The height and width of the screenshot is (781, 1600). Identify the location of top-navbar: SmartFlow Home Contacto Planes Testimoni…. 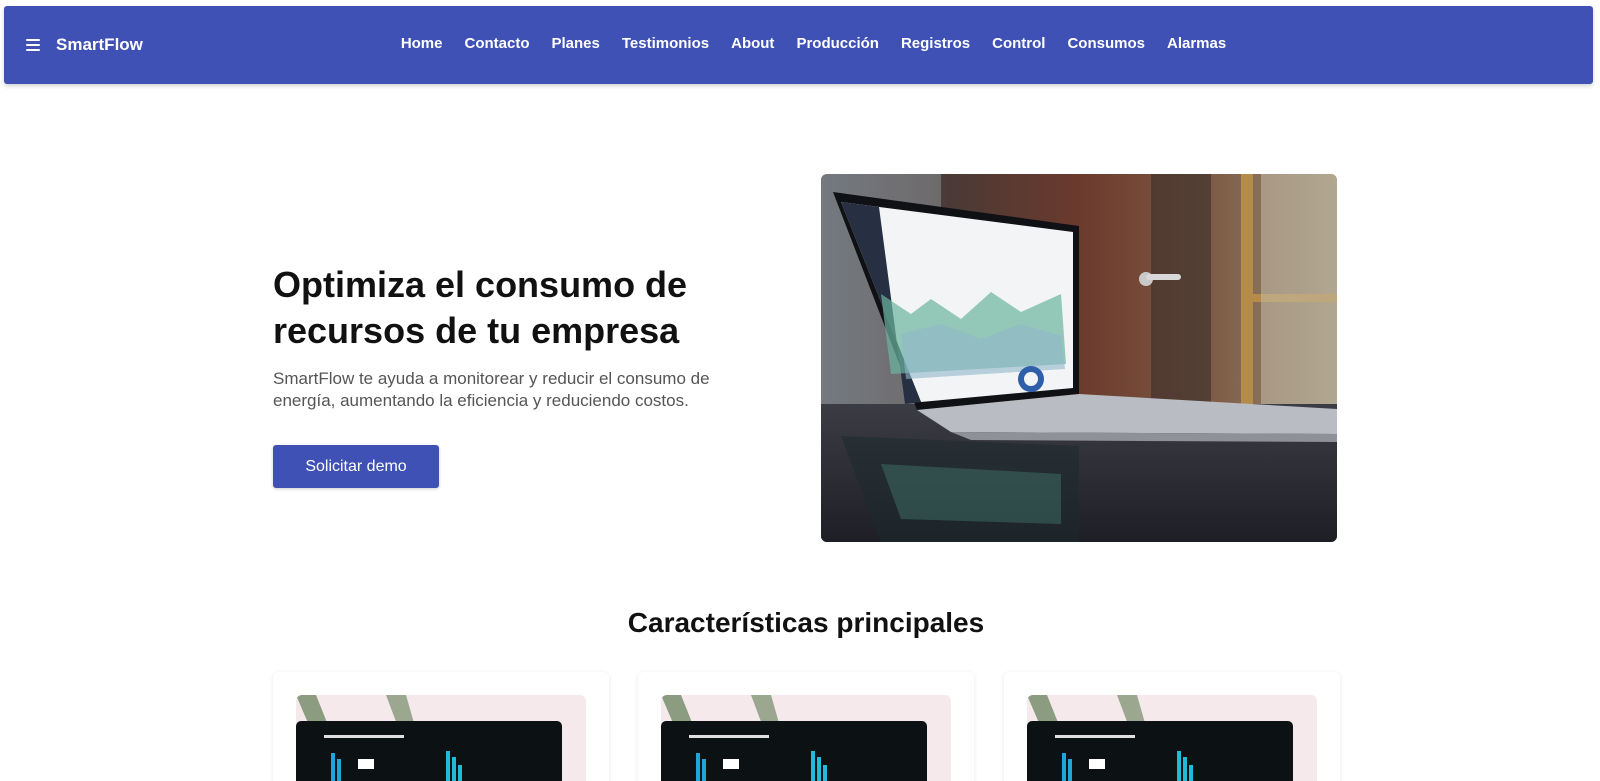
(798, 45).